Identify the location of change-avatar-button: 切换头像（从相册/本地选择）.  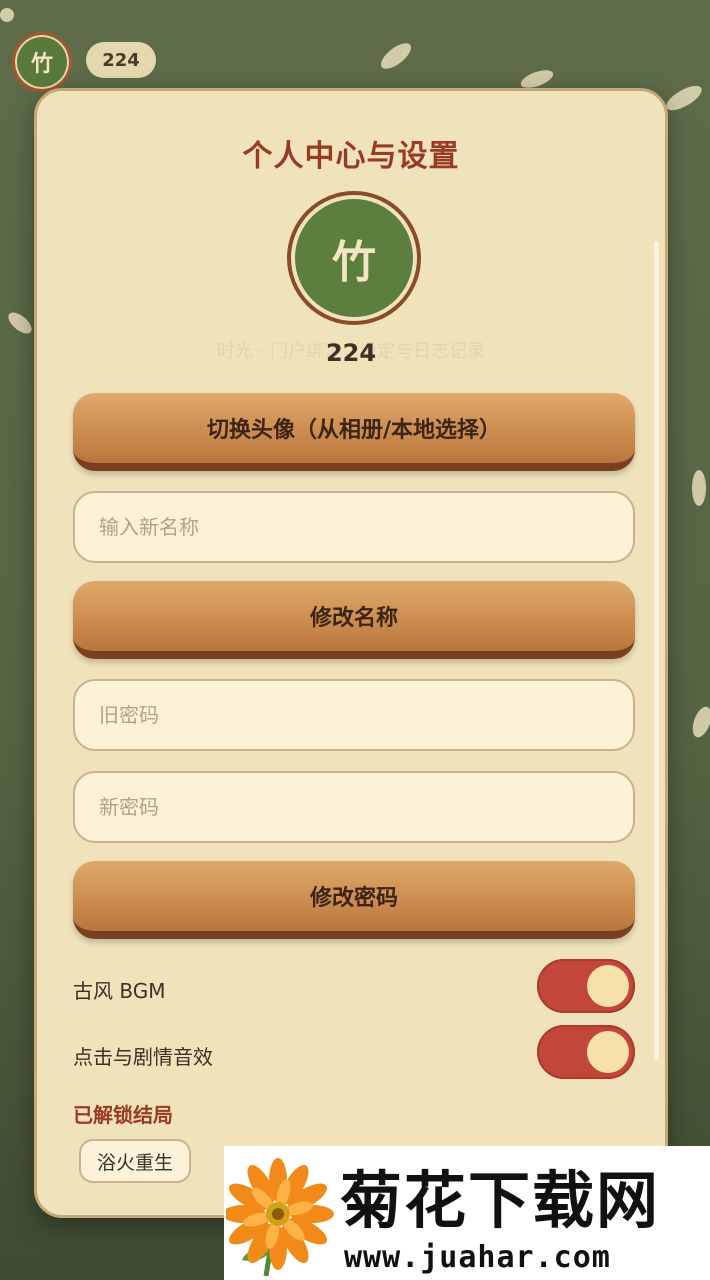
(354, 432).